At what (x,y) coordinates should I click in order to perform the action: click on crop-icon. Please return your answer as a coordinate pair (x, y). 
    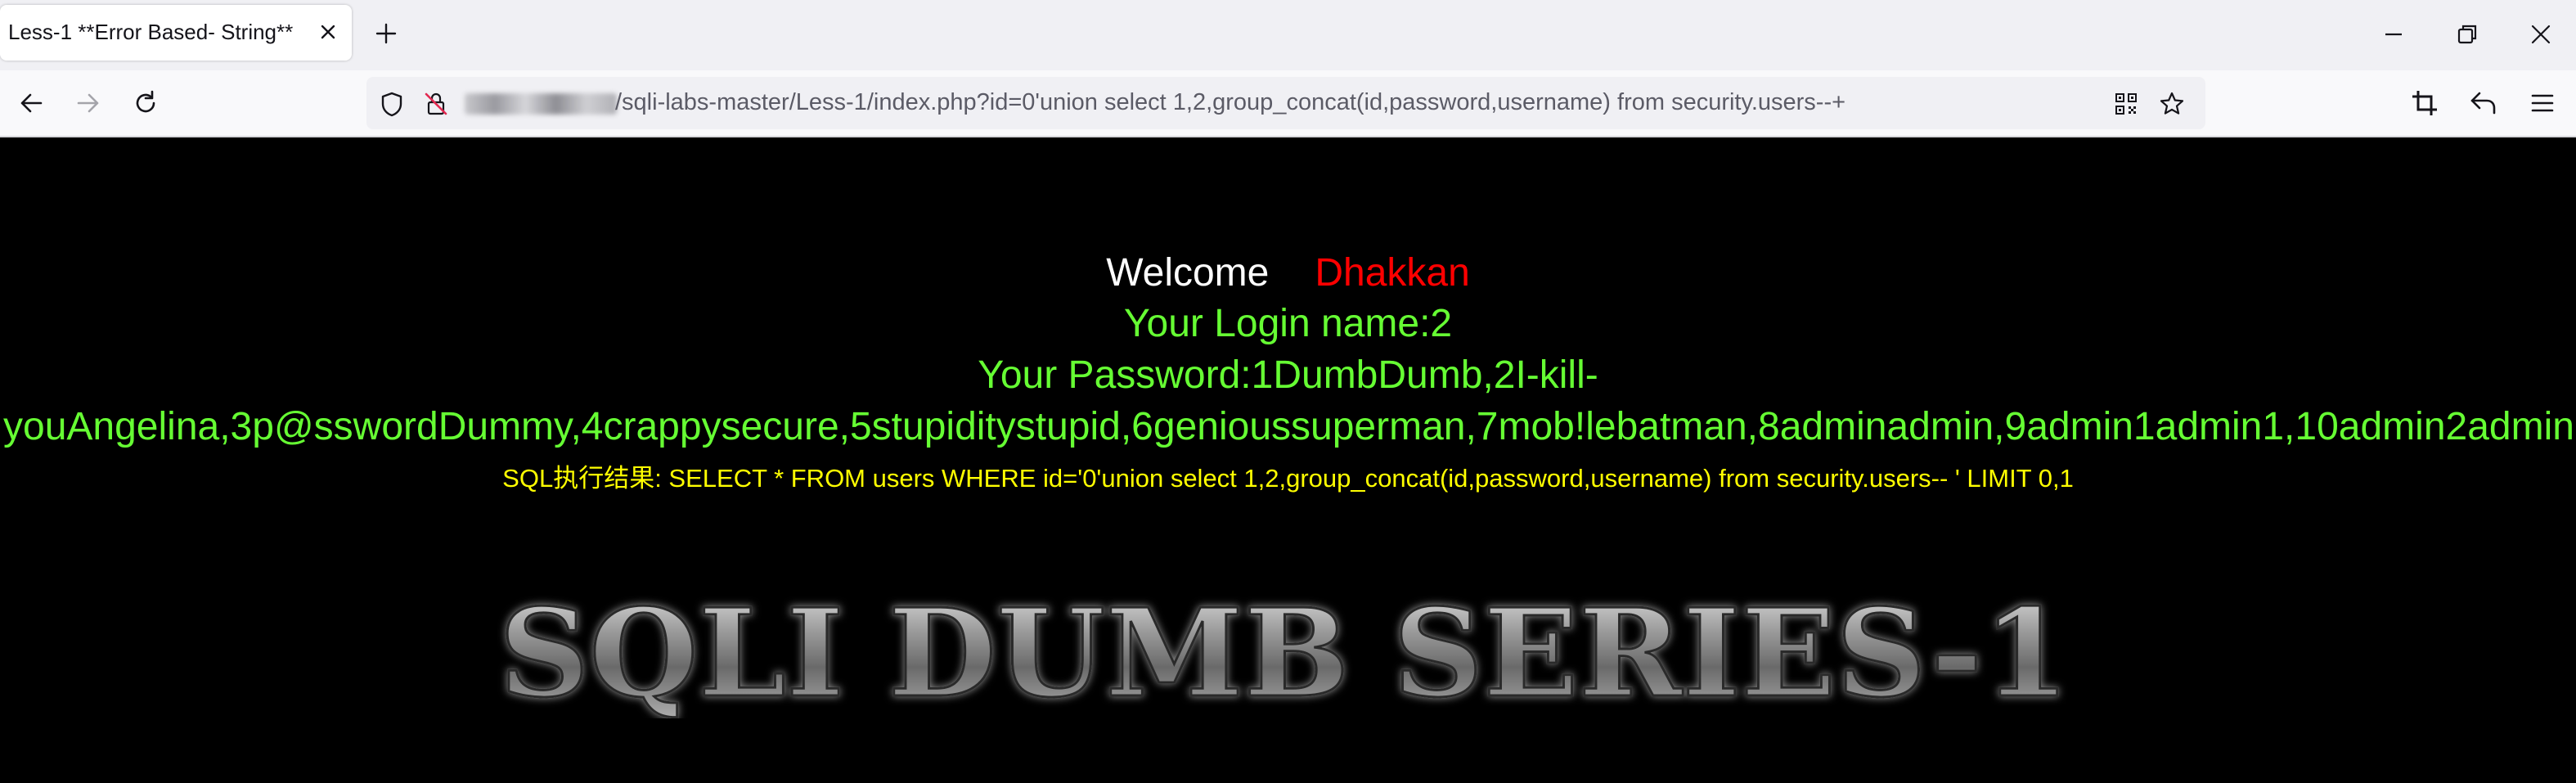
    Looking at the image, I should click on (2425, 103).